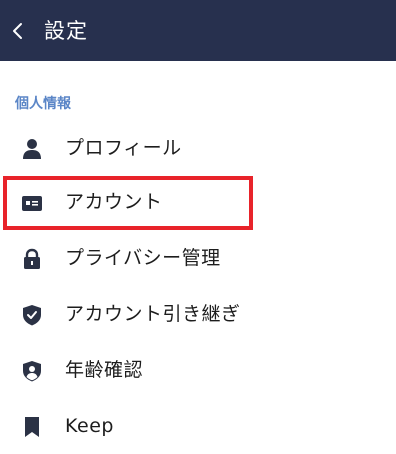  Describe the element at coordinates (198, 30) in the screenshot. I see `app-header: 設定` at that location.